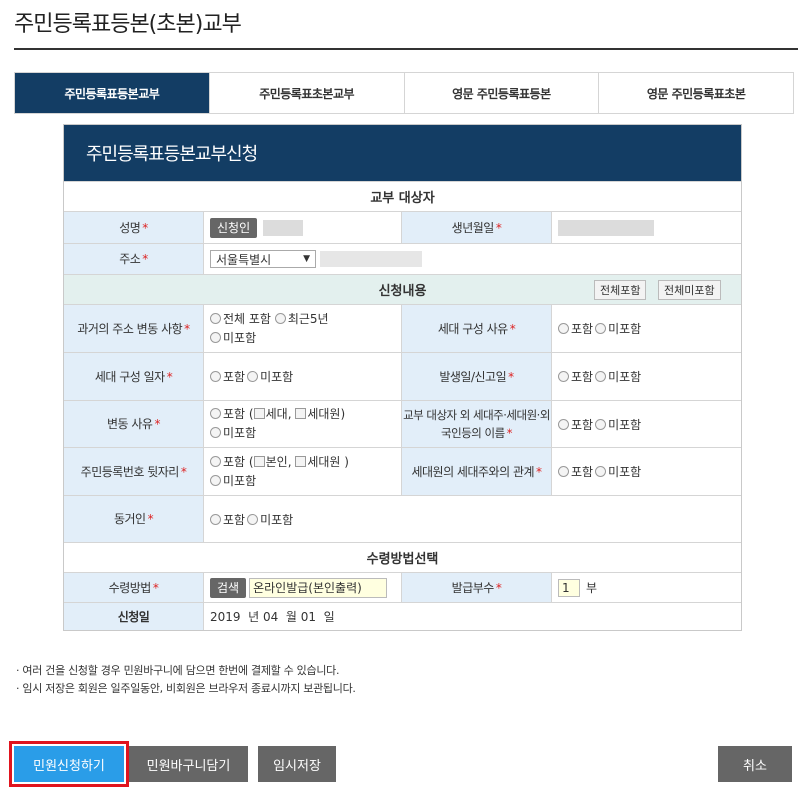 The height and width of the screenshot is (791, 798). I want to click on section-content-heading: 신청내용 전체포함 전체미포함, so click(402, 289).